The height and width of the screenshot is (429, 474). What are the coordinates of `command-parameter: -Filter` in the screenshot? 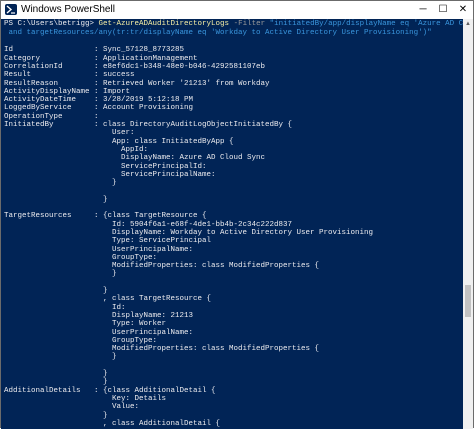 It's located at (249, 24).